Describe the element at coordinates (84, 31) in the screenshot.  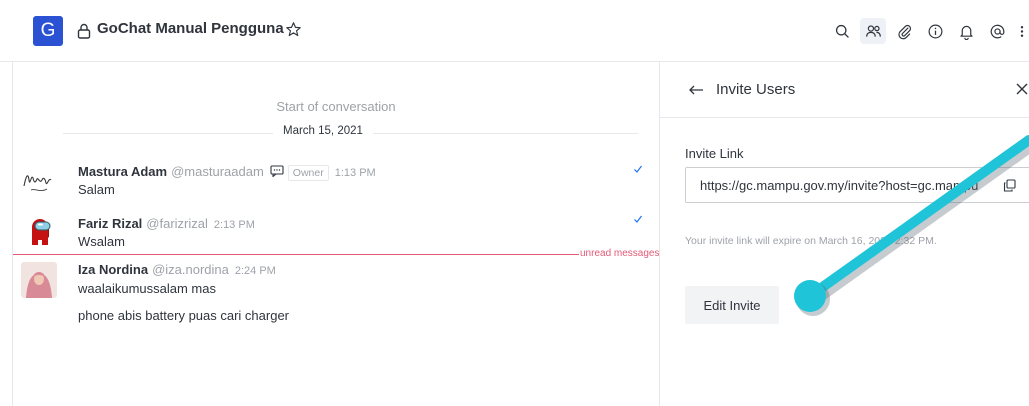
I see `lock-icon` at that location.